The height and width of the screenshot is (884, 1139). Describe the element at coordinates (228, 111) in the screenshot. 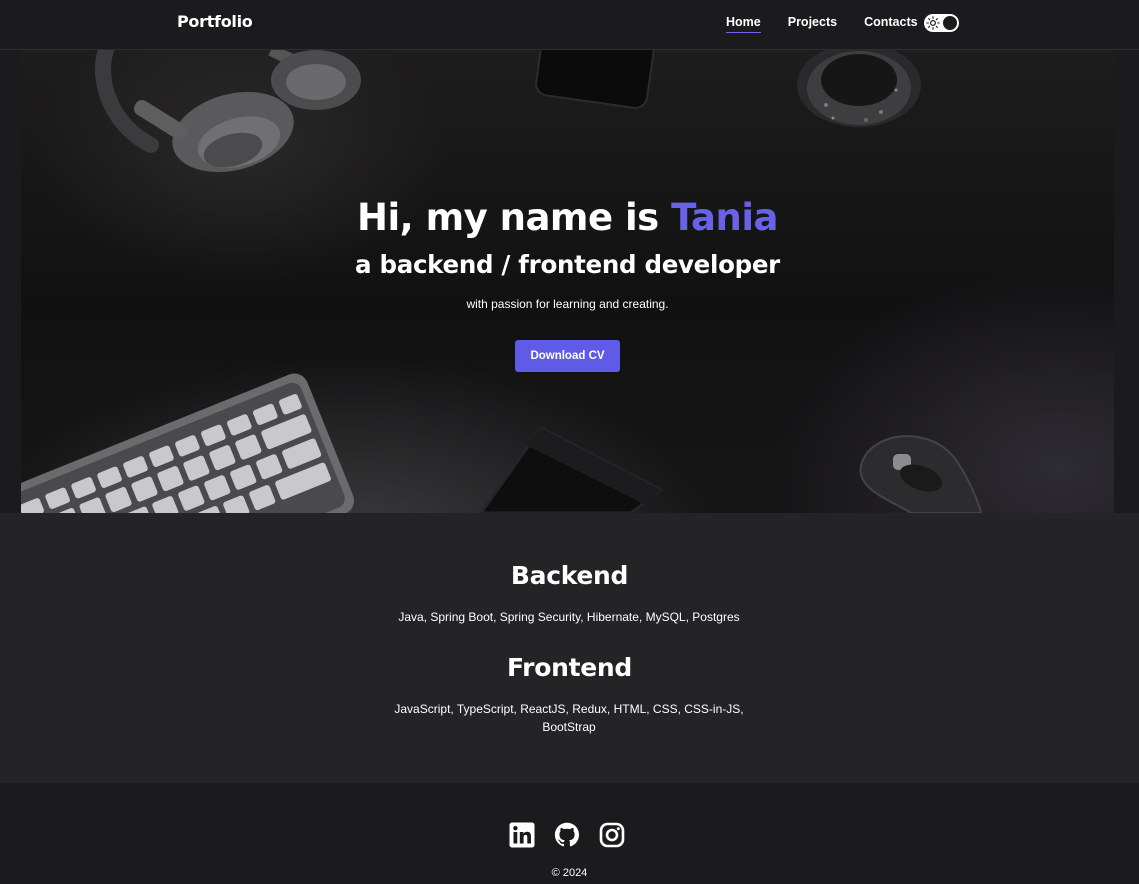

I see `headphones-image` at that location.